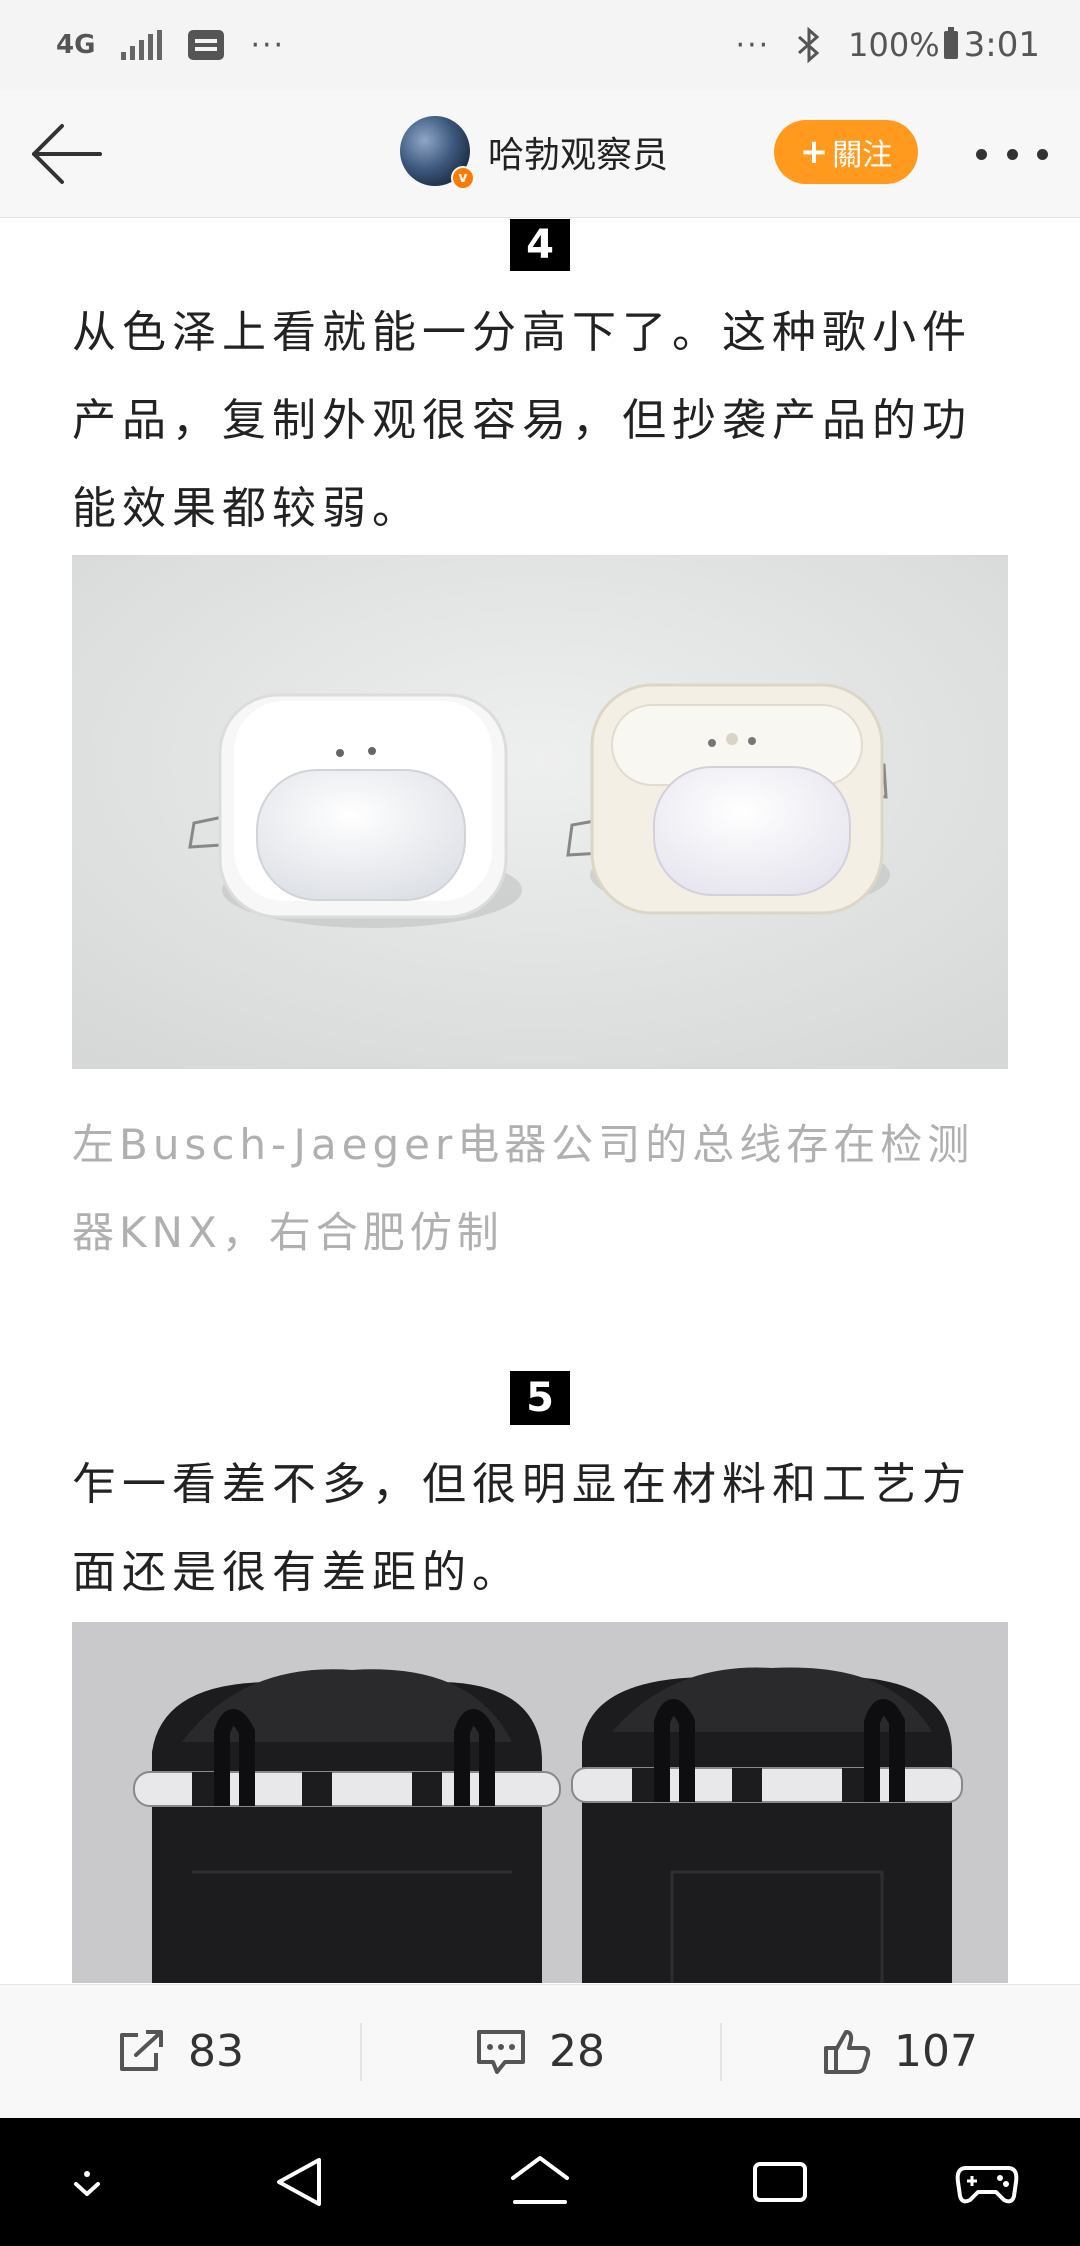 This screenshot has height=2246, width=1080. Describe the element at coordinates (540, 245) in the screenshot. I see `section-number-badge: 4` at that location.